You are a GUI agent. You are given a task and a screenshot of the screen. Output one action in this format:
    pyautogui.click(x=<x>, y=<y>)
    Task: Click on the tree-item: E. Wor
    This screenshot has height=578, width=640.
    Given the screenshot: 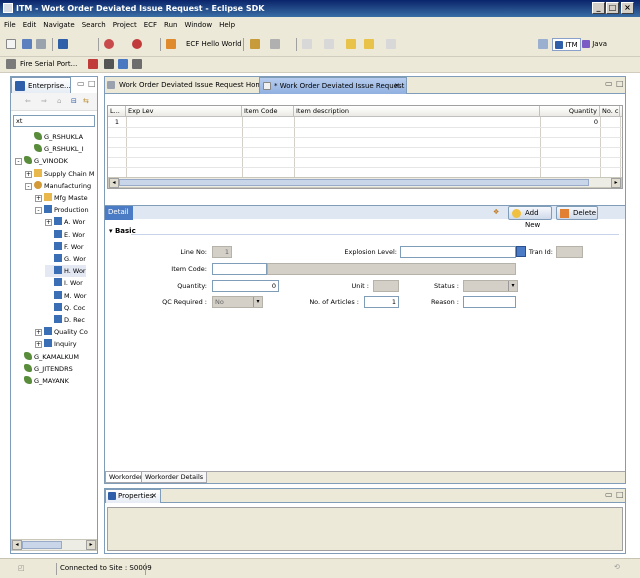 What is the action you would take?
    pyautogui.click(x=65, y=235)
    